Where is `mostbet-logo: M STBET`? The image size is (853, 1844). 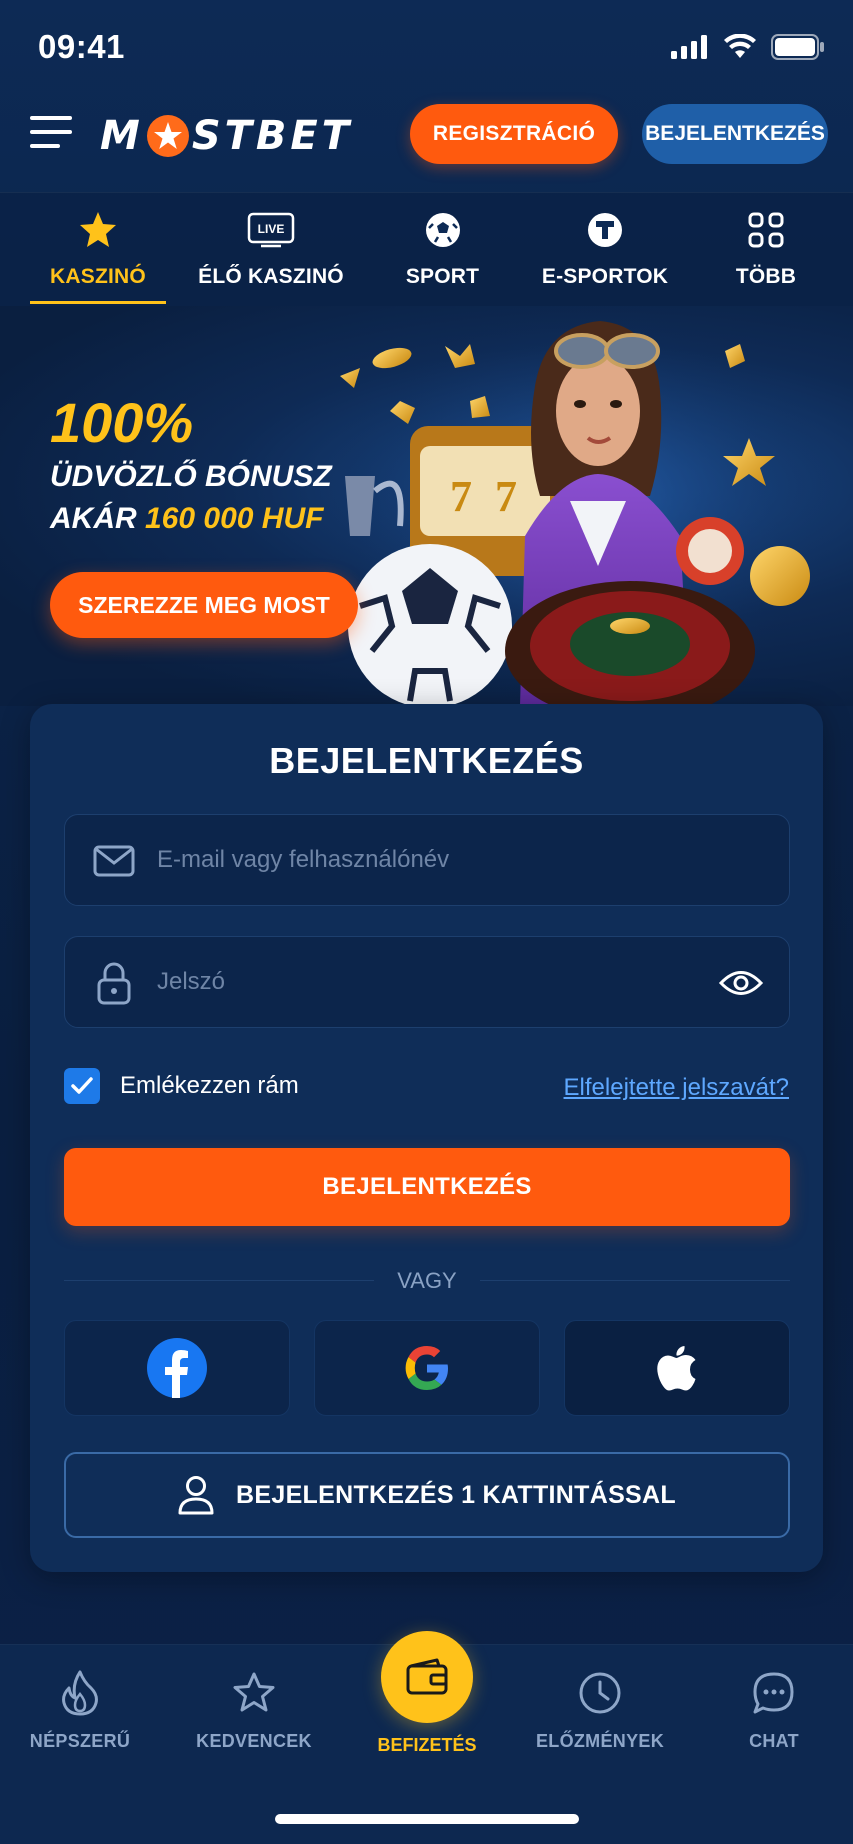 mostbet-logo: M STBET is located at coordinates (226, 136).